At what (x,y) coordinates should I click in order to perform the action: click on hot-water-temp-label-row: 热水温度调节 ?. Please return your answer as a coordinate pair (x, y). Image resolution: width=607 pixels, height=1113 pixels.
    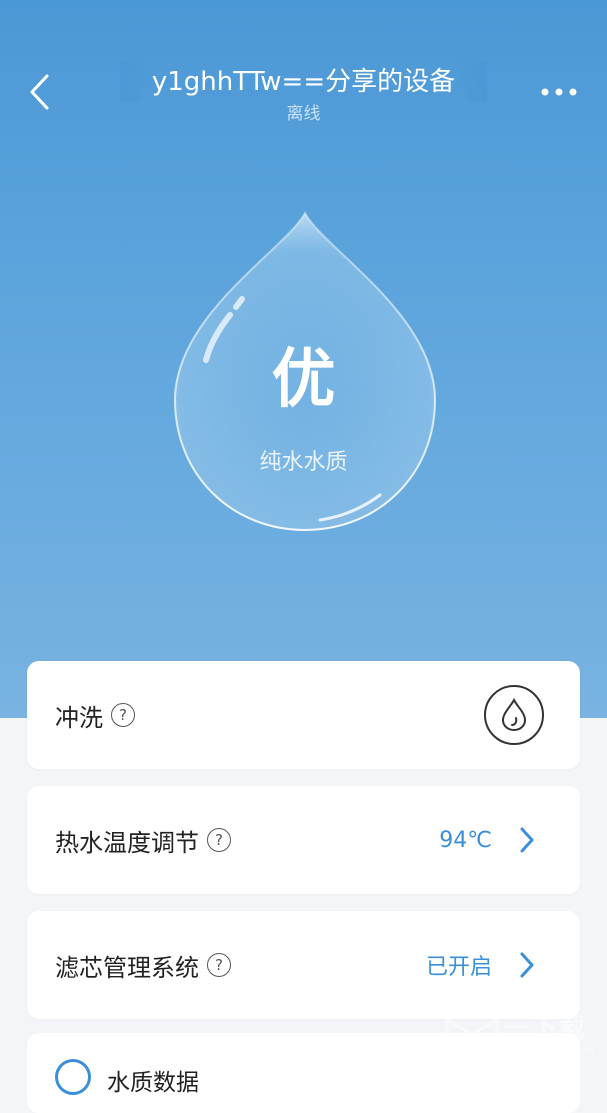
    Looking at the image, I should click on (143, 840).